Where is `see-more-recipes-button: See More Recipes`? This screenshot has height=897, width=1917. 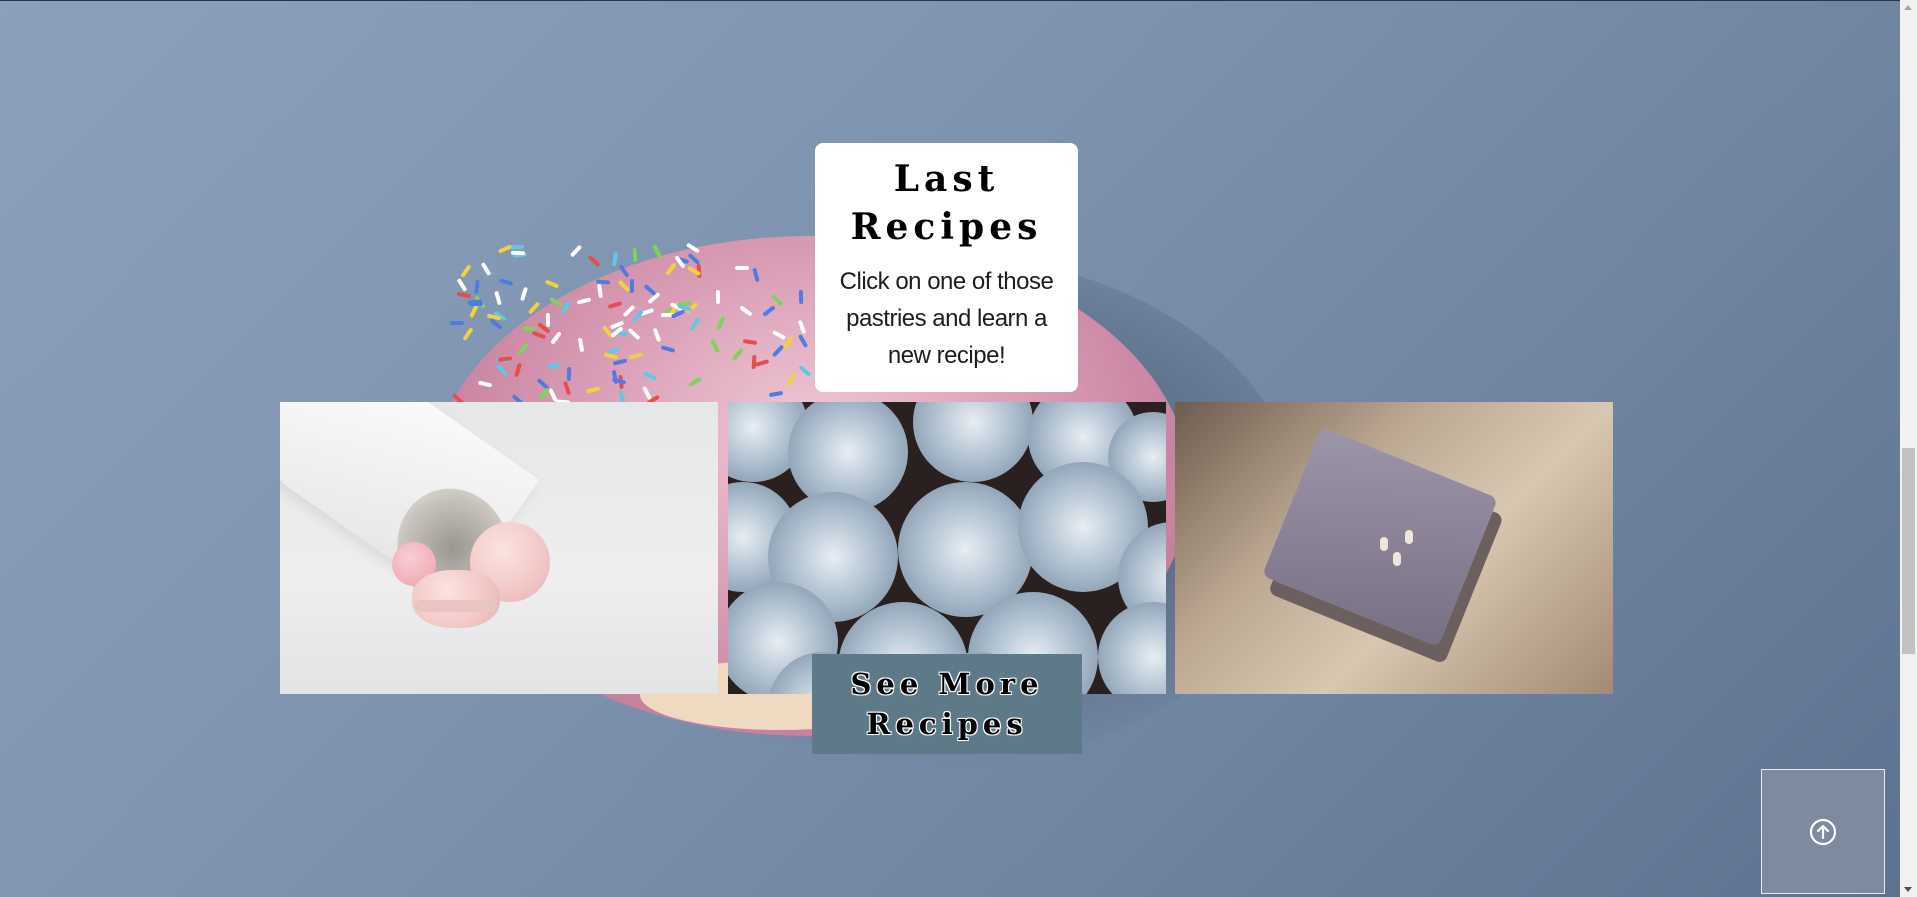 see-more-recipes-button: See More Recipes is located at coordinates (947, 704).